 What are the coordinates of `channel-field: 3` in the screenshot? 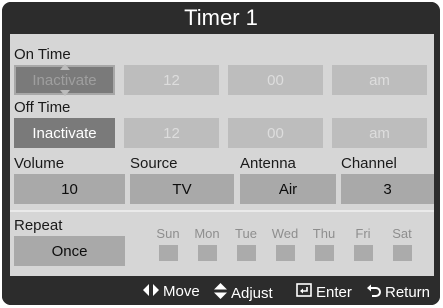 It's located at (387, 189).